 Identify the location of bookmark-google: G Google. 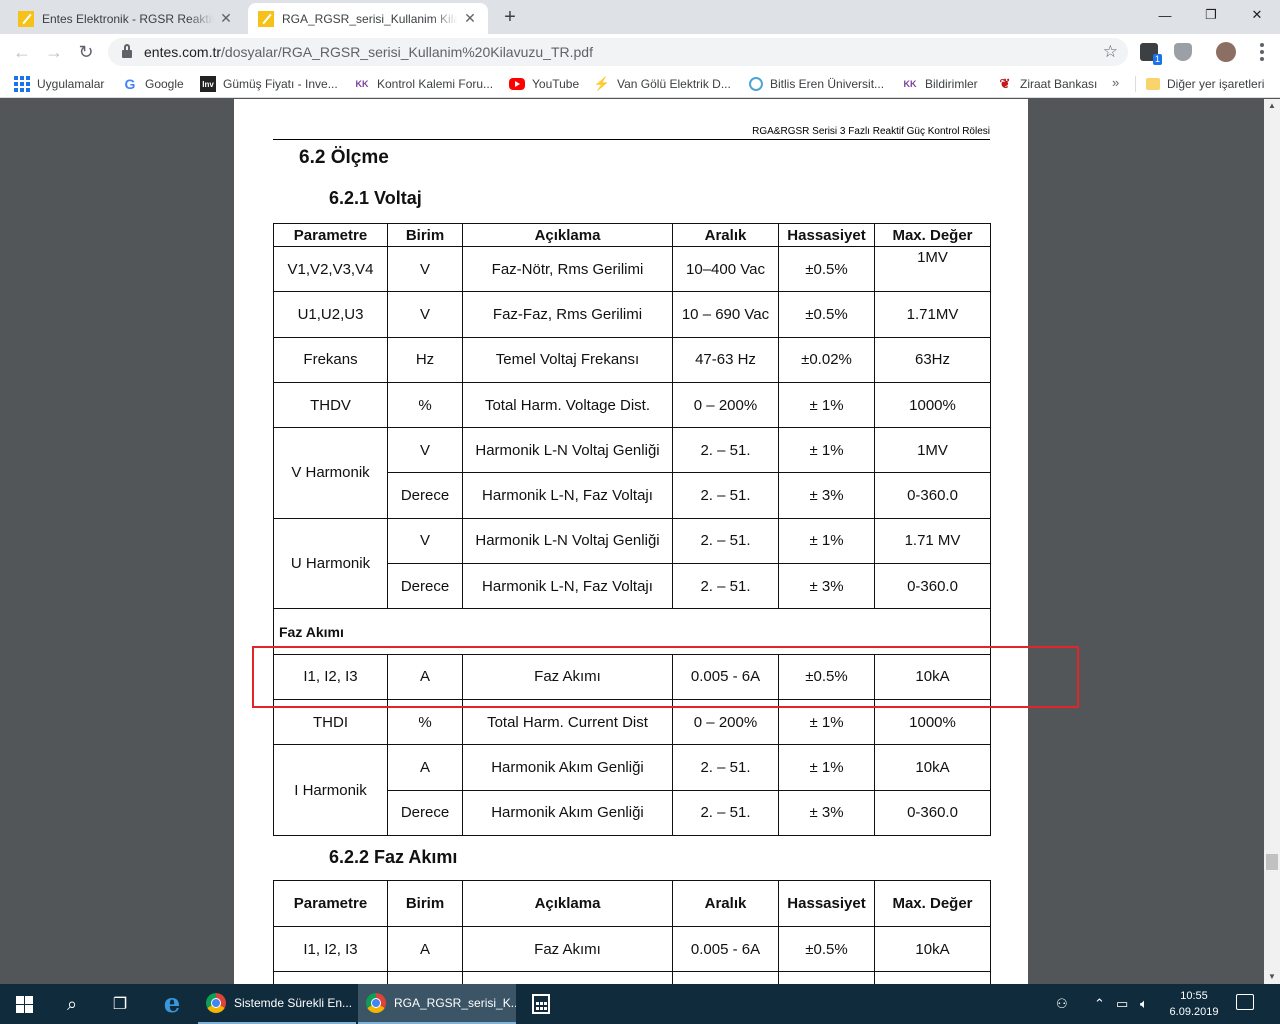
(153, 84).